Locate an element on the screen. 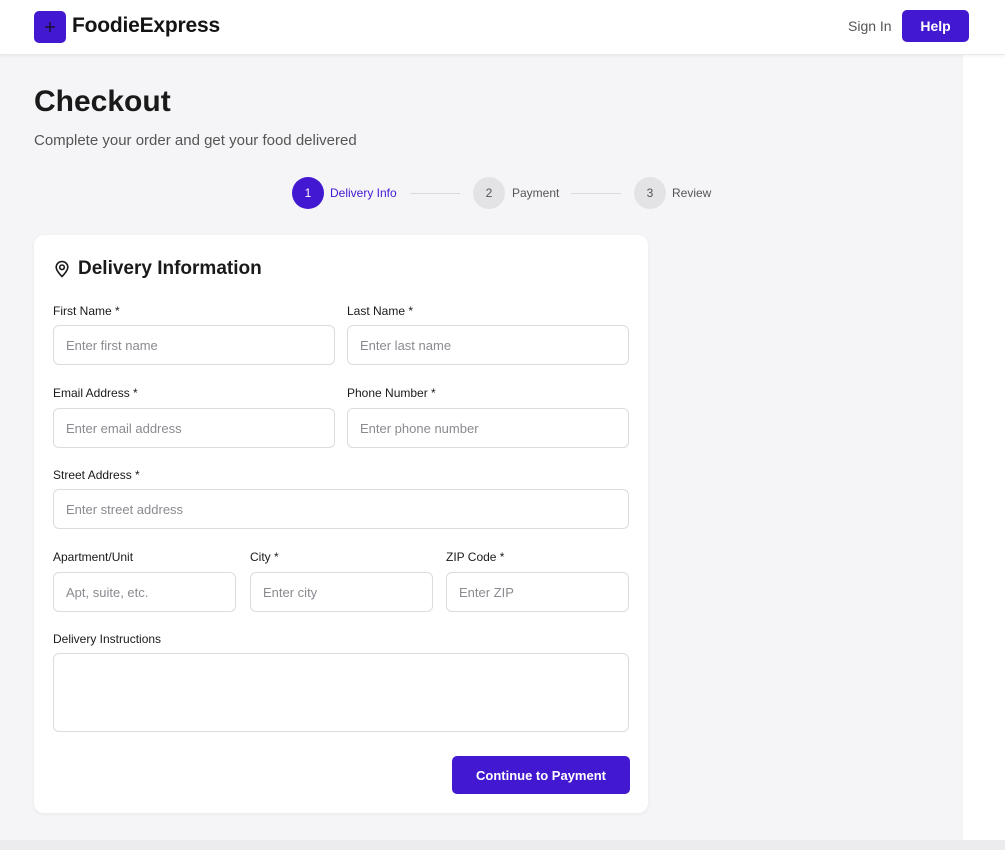 The width and height of the screenshot is (1005, 850). step-2-circle: 2 is located at coordinates (489, 193).